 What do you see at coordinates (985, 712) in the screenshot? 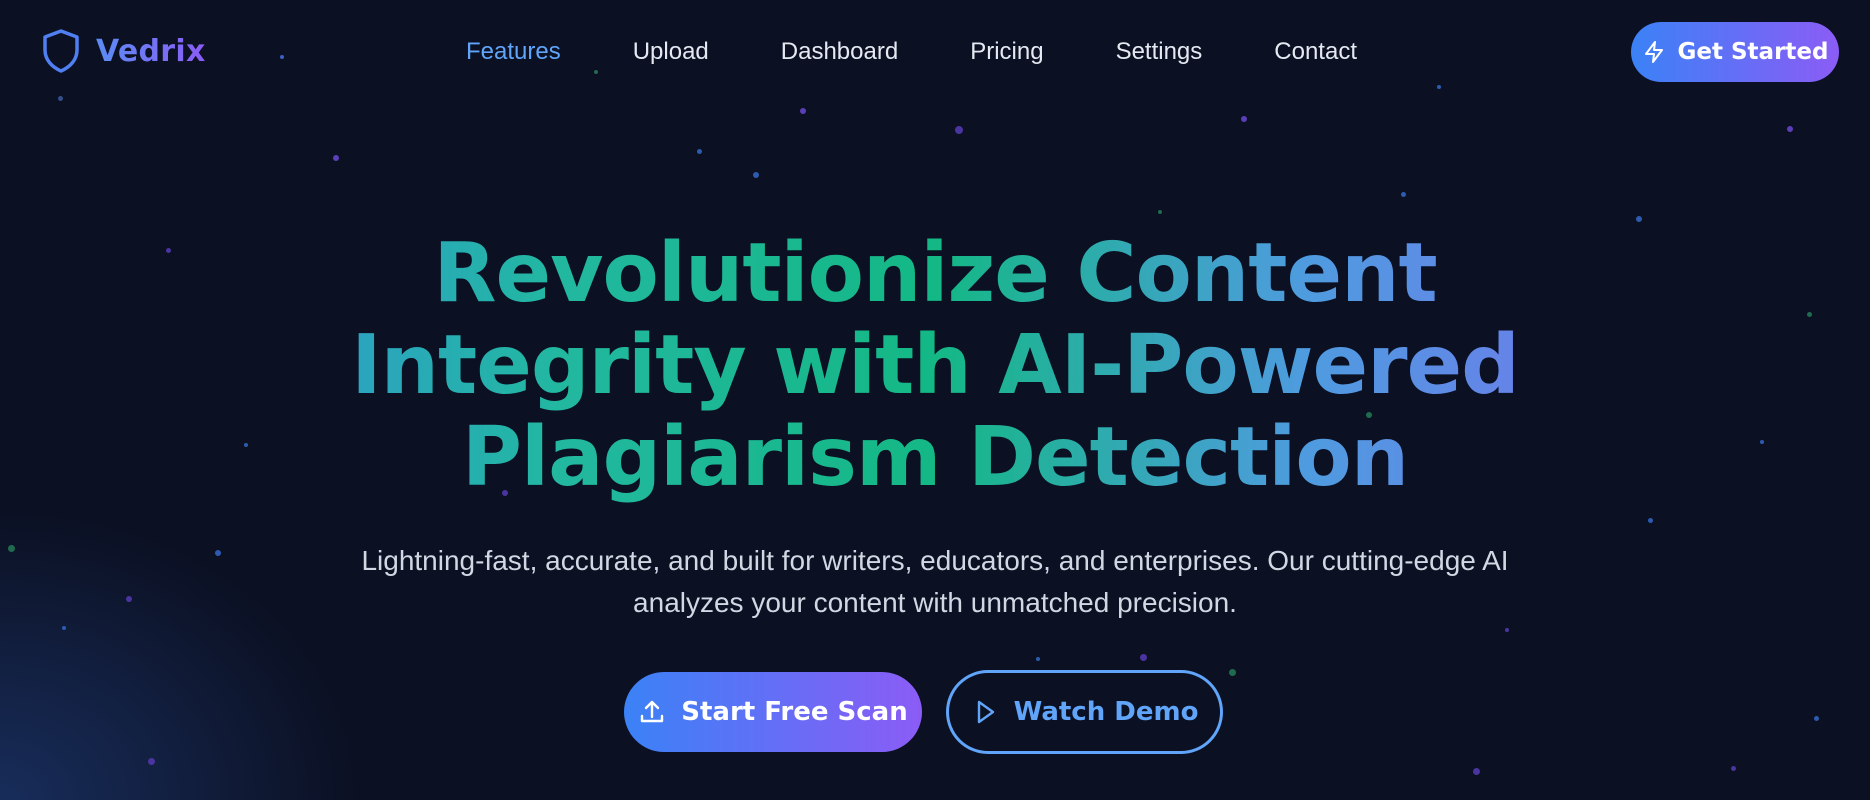
I see `play-icon` at bounding box center [985, 712].